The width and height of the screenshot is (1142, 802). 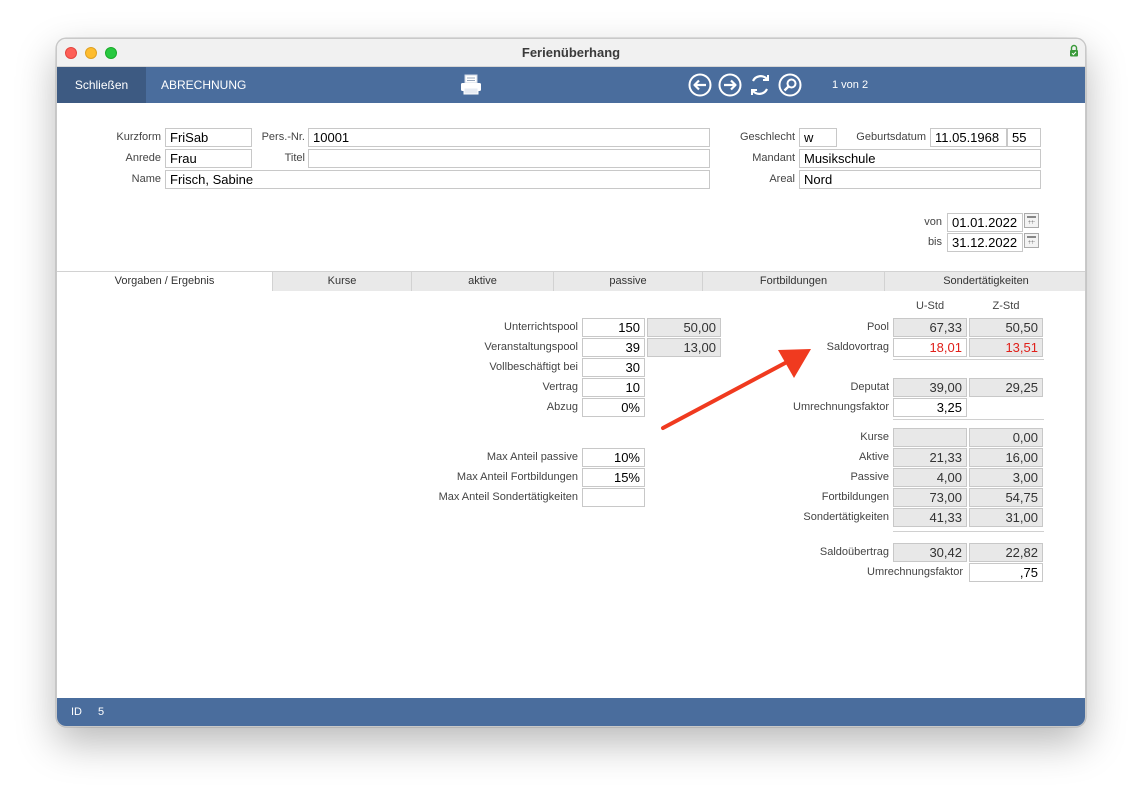 I want to click on id-value: 5, so click(x=101, y=712).